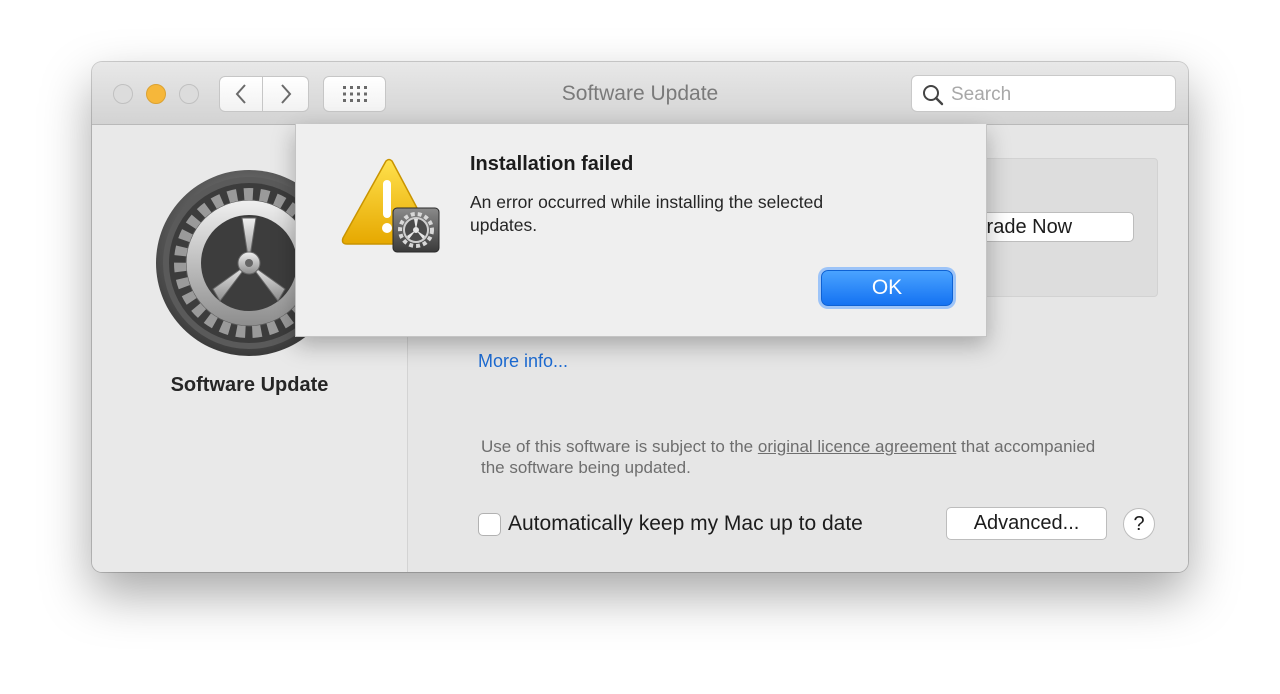 Image resolution: width=1280 pixels, height=694 pixels. I want to click on search-placeholder: Search, so click(981, 94).